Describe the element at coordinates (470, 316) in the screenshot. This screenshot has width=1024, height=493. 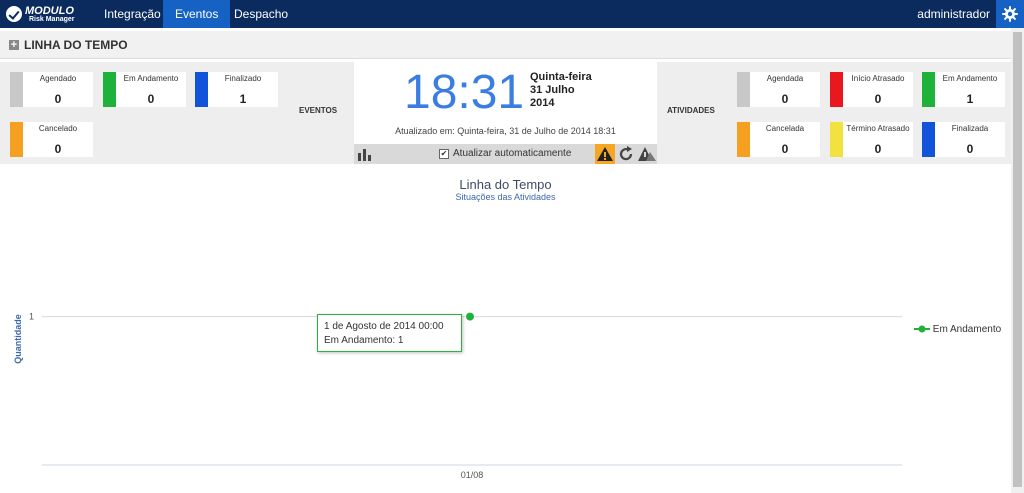
I see `data-point` at that location.